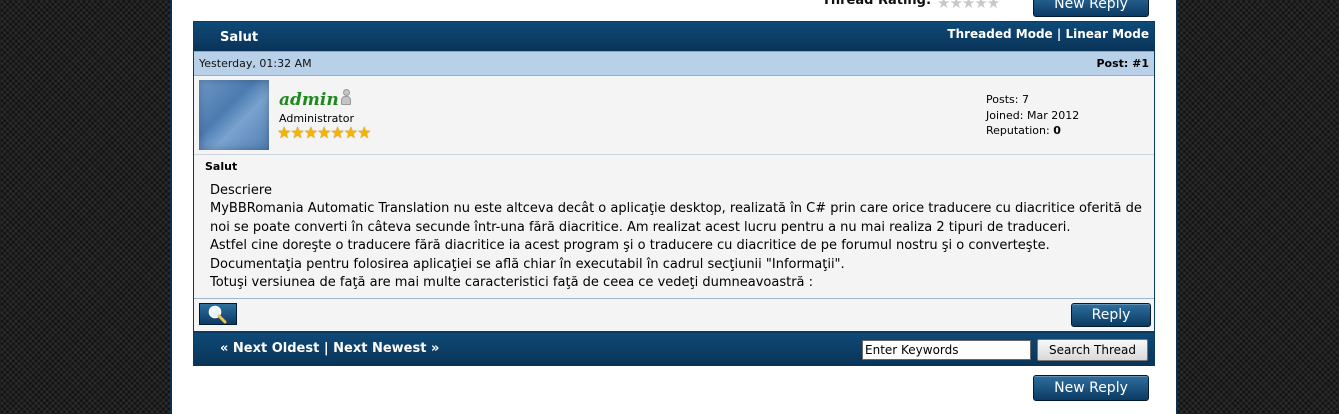  Describe the element at coordinates (346, 97) in the screenshot. I see `offline-user-icon` at that location.